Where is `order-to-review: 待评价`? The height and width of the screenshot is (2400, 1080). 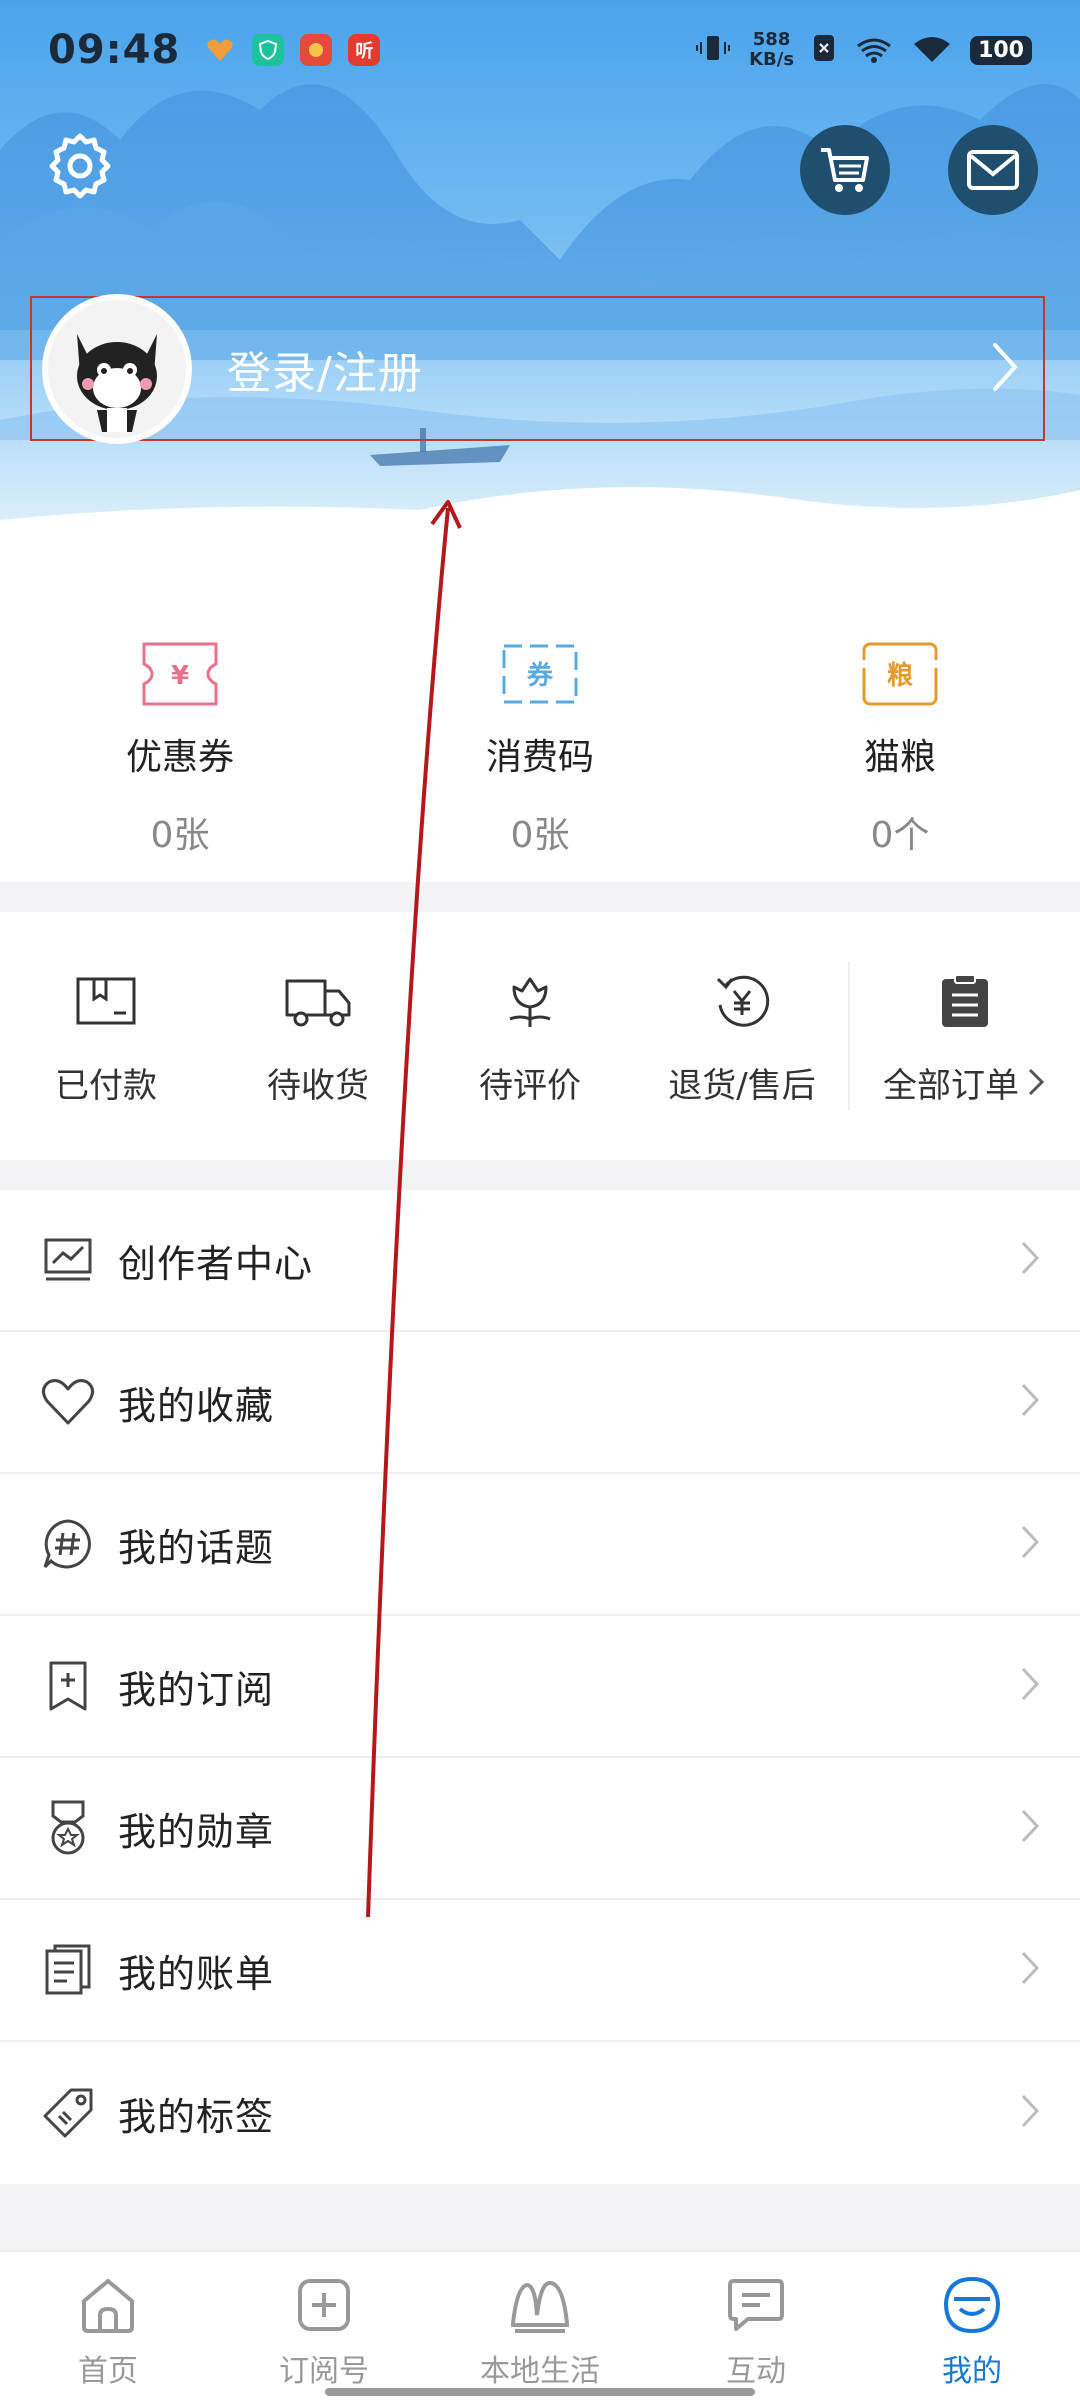 order-to-review: 待评价 is located at coordinates (530, 1036).